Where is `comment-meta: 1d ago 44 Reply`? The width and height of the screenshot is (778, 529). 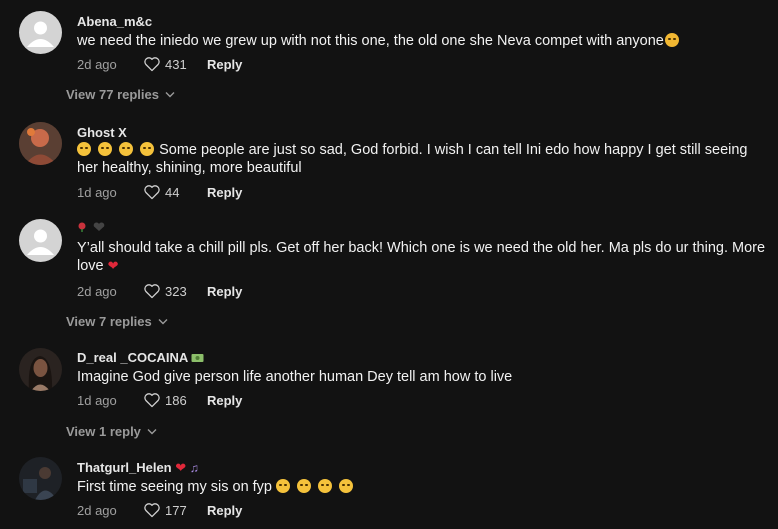
comment-meta: 1d ago 44 Reply is located at coordinates (159, 192).